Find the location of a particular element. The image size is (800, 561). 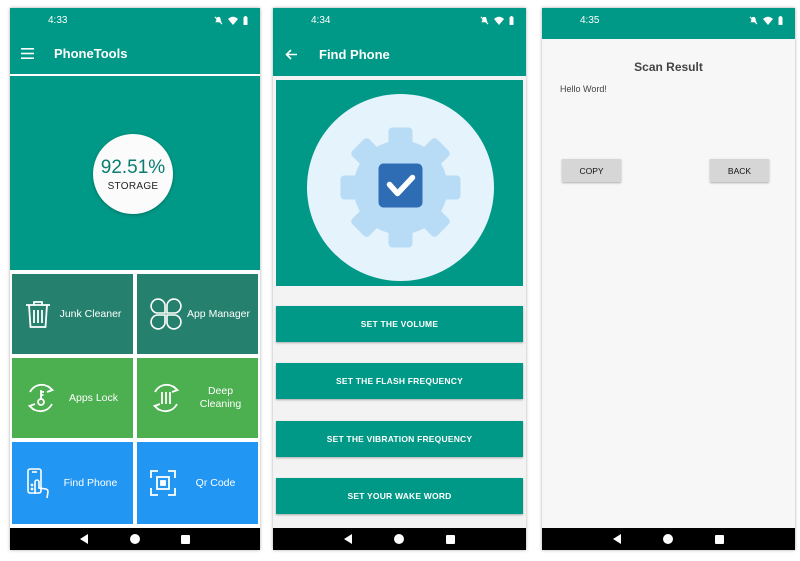

phone-touch-icon is located at coordinates (38, 483).